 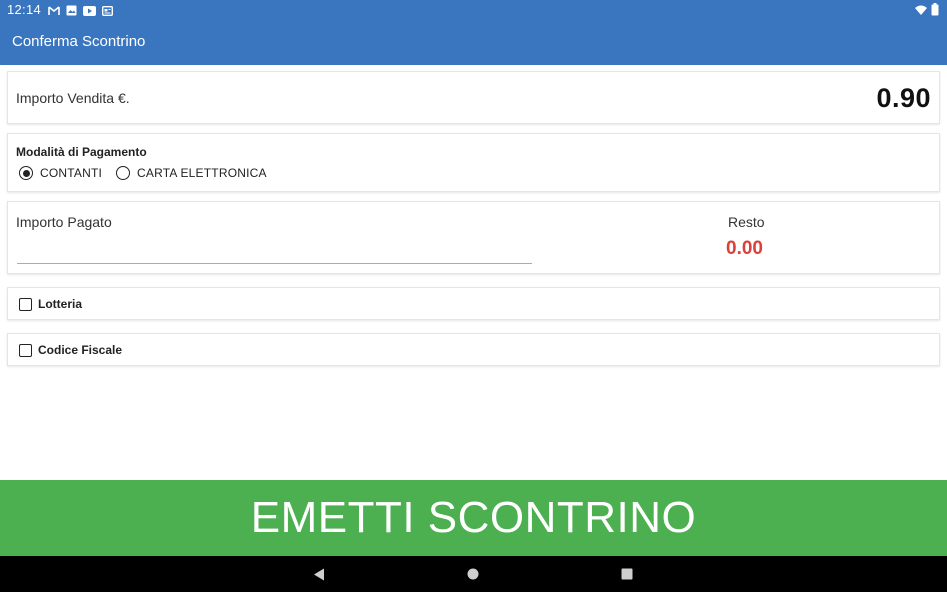 I want to click on status-bar: 12:14, so click(x=473, y=10).